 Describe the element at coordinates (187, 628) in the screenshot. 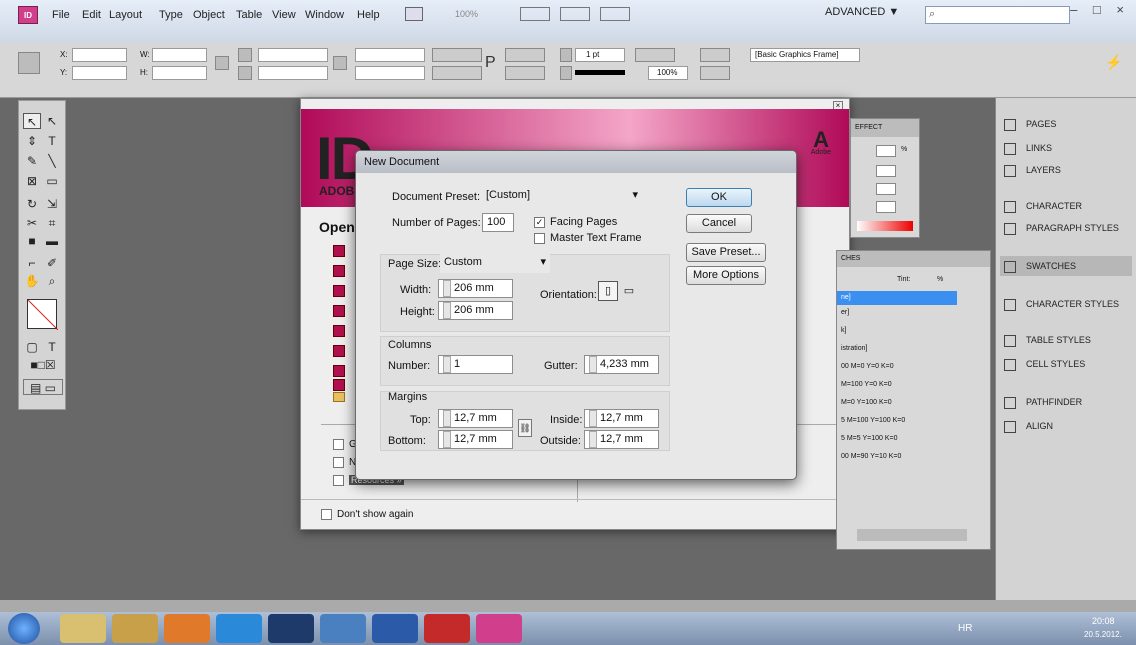

I see `taskbar-firefox-icon` at that location.